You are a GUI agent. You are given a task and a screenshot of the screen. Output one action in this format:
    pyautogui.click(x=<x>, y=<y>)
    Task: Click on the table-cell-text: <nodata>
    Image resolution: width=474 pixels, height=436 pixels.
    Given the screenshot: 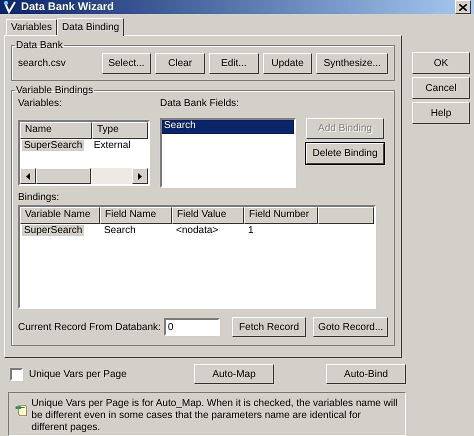 What is the action you would take?
    pyautogui.click(x=197, y=230)
    